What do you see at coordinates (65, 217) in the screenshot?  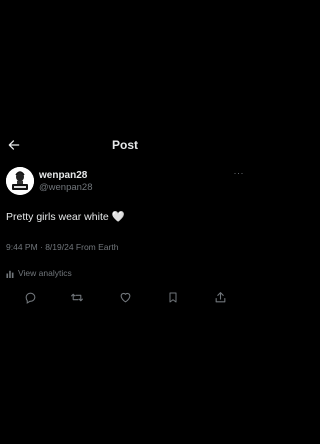 I see `tweet-text: Pretty girls wear white 🤍` at bounding box center [65, 217].